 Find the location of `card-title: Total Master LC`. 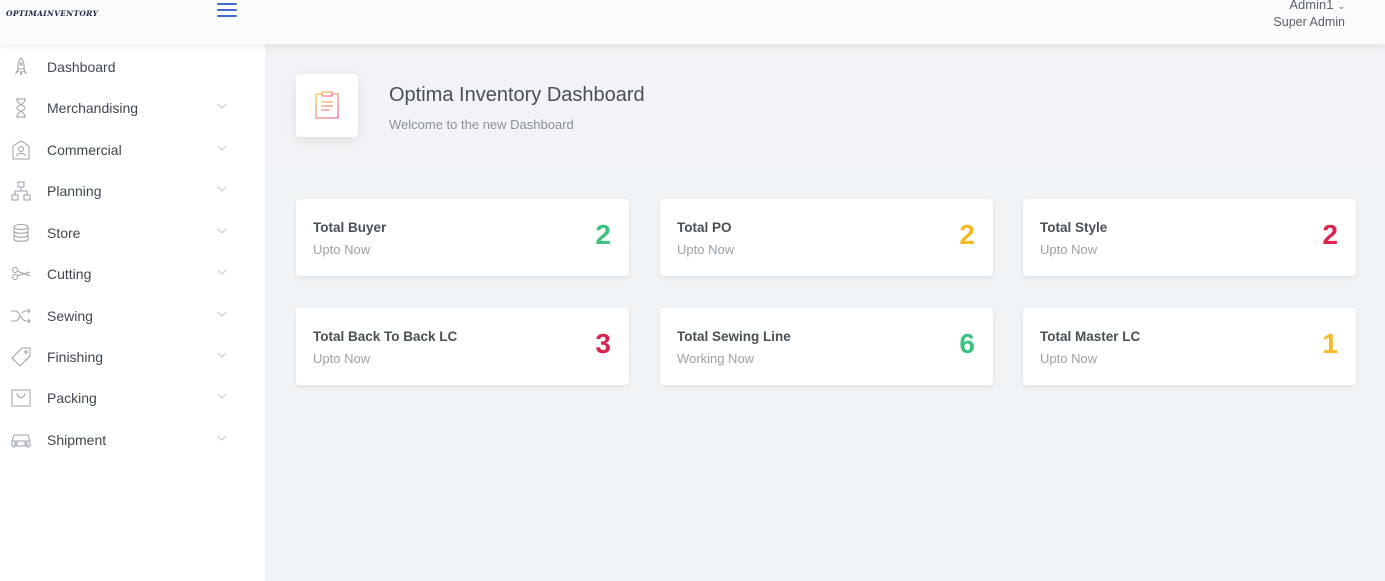

card-title: Total Master LC is located at coordinates (1090, 336).